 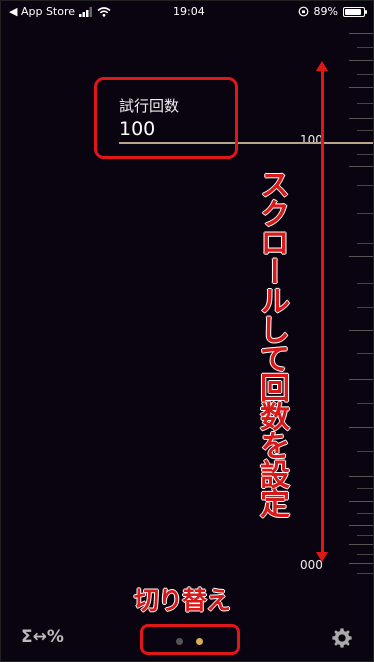 What do you see at coordinates (325, 11) in the screenshot?
I see `battery-percent: 89%` at bounding box center [325, 11].